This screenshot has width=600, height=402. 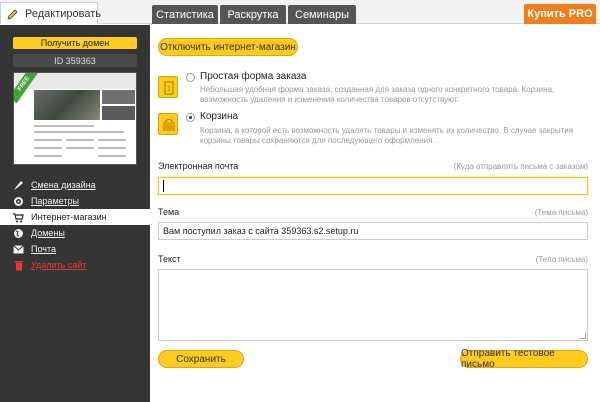 I want to click on sidebar-item-design: Смена дизайна, so click(x=75, y=185).